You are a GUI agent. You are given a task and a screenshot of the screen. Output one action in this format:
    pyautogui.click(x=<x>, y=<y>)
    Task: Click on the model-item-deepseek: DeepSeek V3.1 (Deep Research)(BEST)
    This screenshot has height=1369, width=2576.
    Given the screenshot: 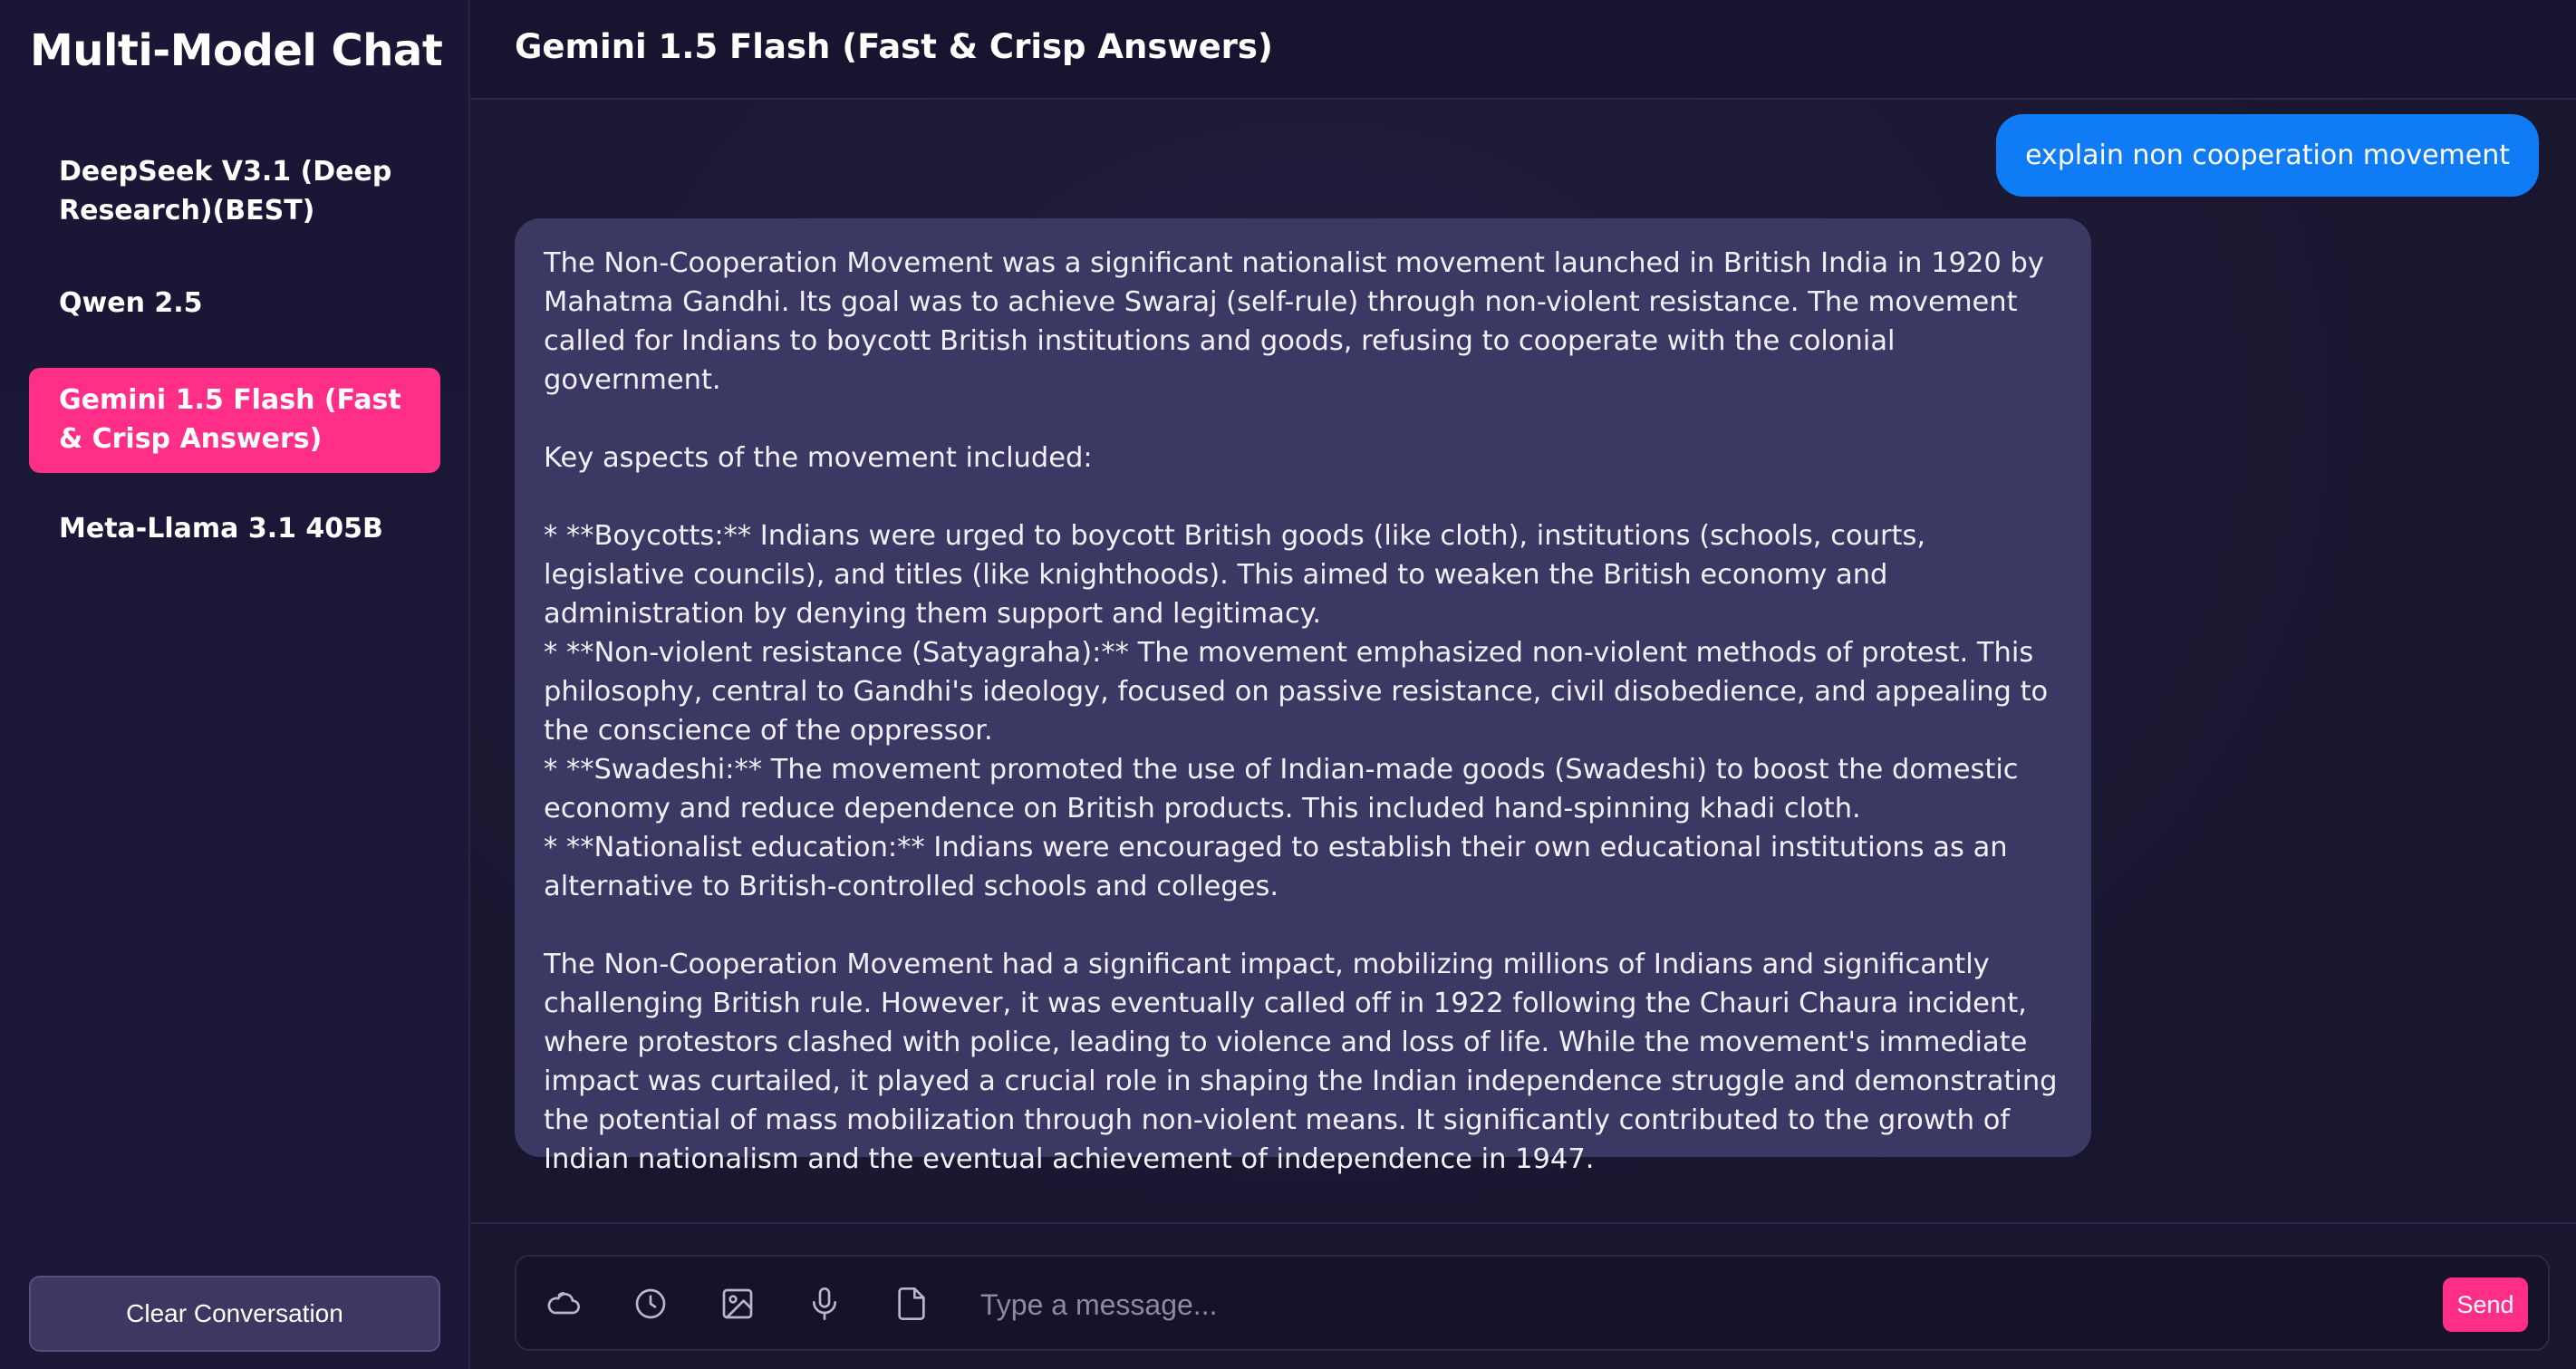 What is the action you would take?
    pyautogui.click(x=234, y=191)
    